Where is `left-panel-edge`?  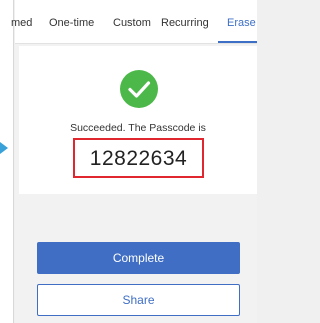
left-panel-edge is located at coordinates (7, 161).